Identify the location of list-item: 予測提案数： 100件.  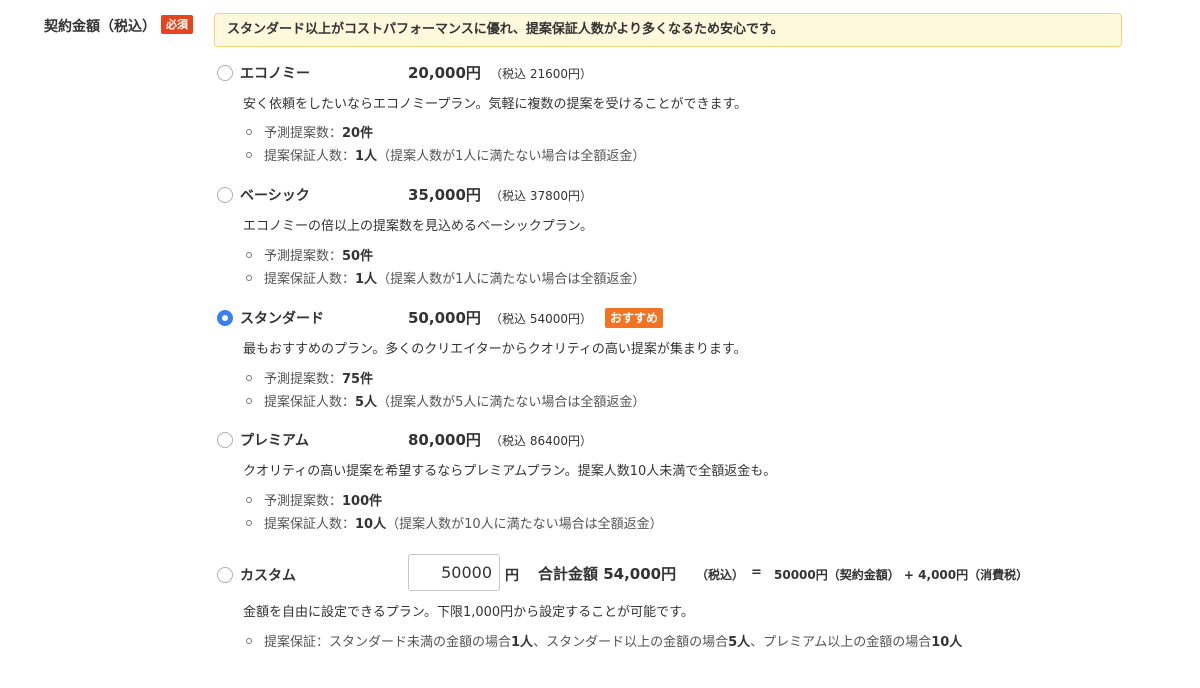
(314, 499).